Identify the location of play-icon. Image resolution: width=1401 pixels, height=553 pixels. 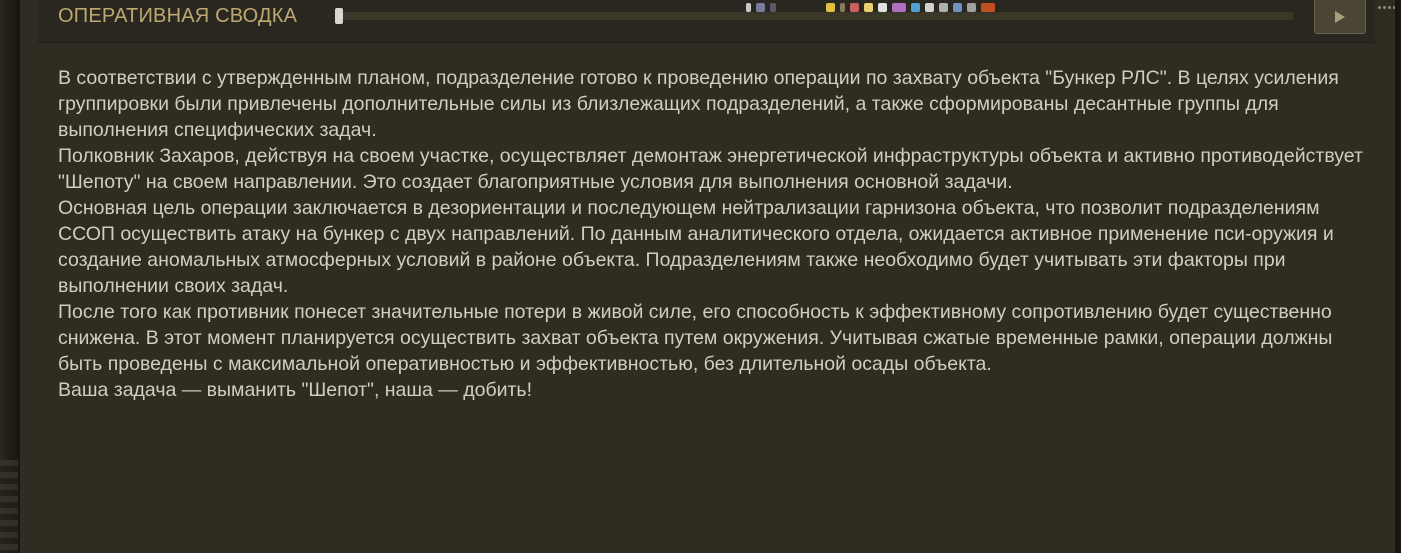
(1340, 17).